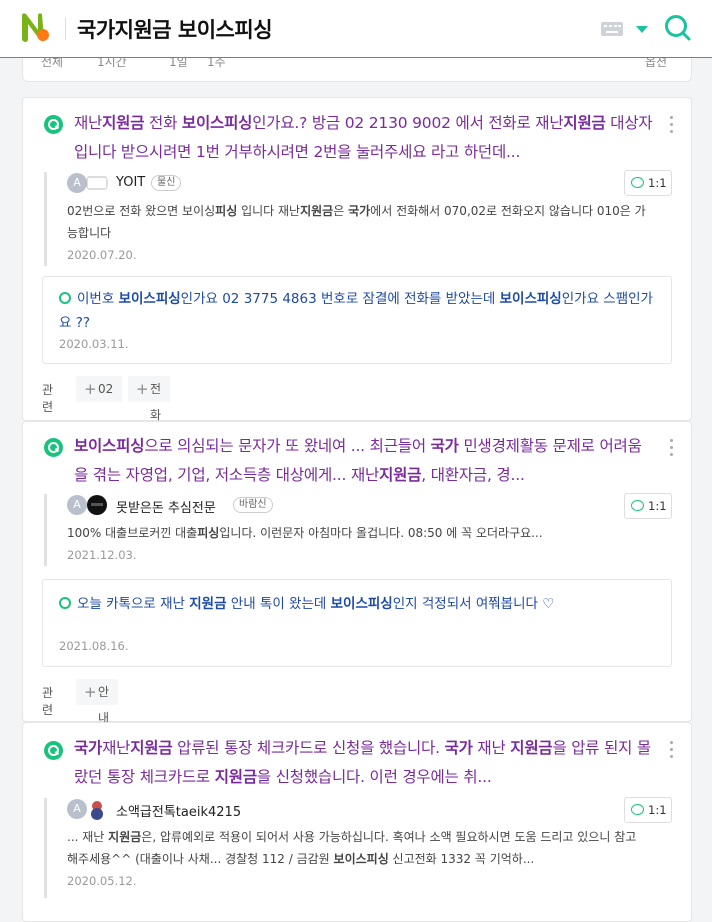  What do you see at coordinates (97, 702) in the screenshot?
I see `tag-item: 안내` at bounding box center [97, 702].